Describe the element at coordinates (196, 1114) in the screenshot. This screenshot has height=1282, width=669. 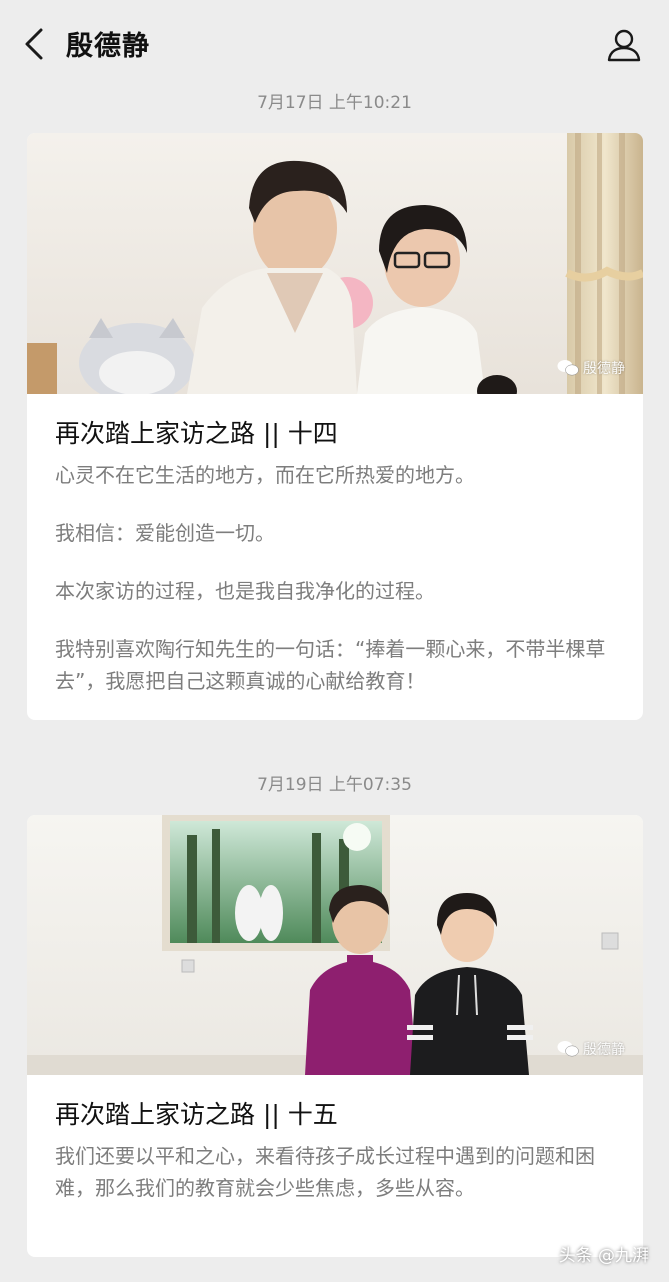
I see `article-title: 再次踏上家访之路 || 十五` at that location.